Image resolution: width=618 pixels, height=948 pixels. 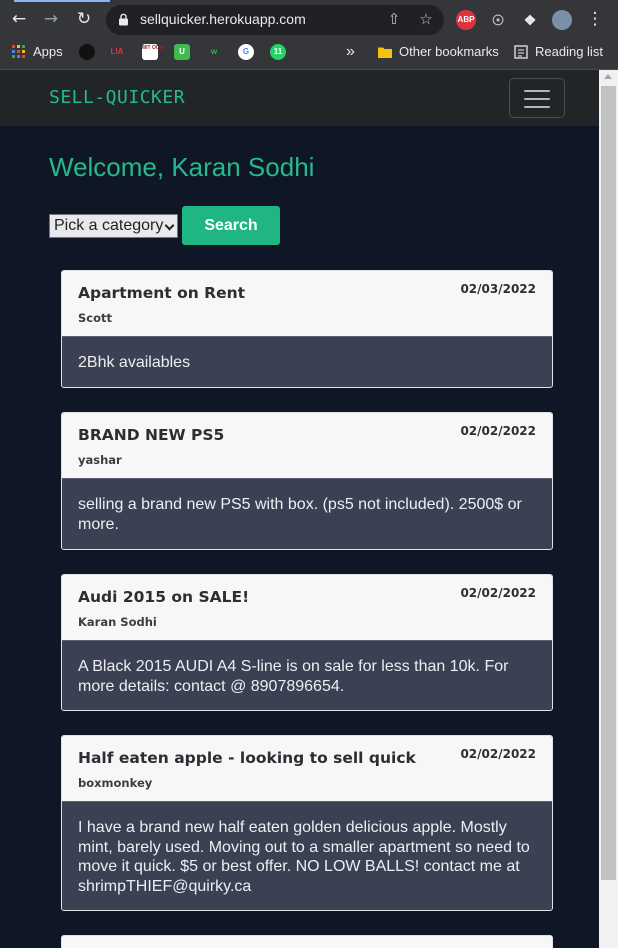 What do you see at coordinates (299, 98) in the screenshot?
I see `app-navbar: SELL-QUICKER` at bounding box center [299, 98].